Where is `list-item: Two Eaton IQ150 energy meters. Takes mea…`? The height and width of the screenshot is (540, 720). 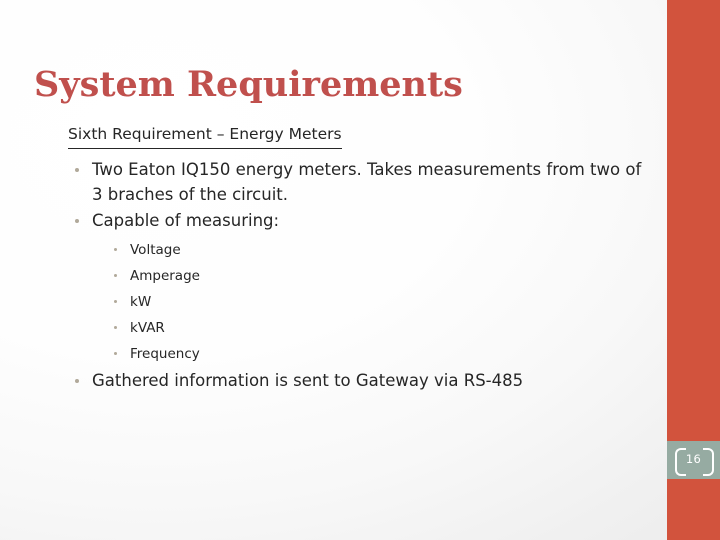 list-item: Two Eaton IQ150 energy meters. Takes mea… is located at coordinates (358, 182).